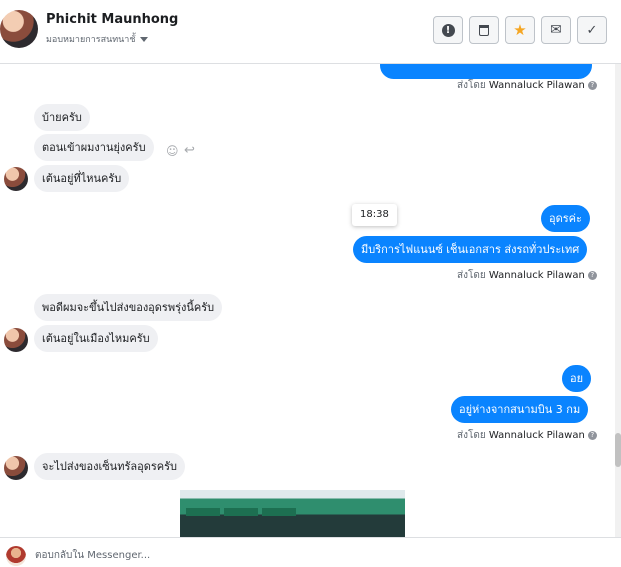 The width and height of the screenshot is (621, 567). I want to click on star-button: ★, so click(520, 30).